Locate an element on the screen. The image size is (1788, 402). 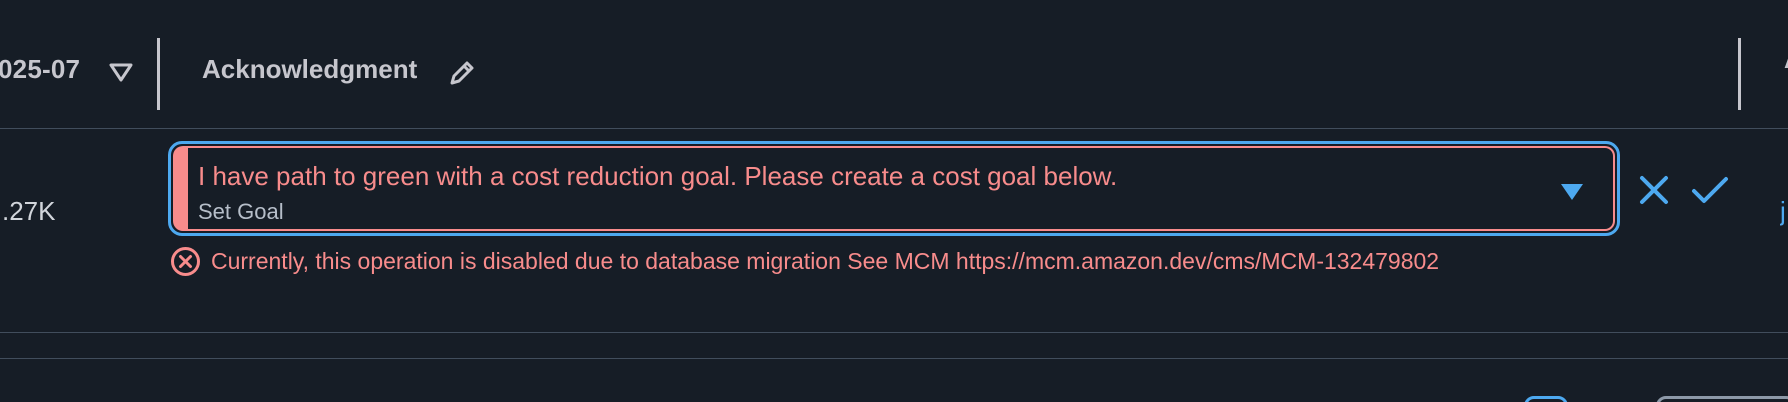
cell-link: j is located at coordinates (1784, 211).